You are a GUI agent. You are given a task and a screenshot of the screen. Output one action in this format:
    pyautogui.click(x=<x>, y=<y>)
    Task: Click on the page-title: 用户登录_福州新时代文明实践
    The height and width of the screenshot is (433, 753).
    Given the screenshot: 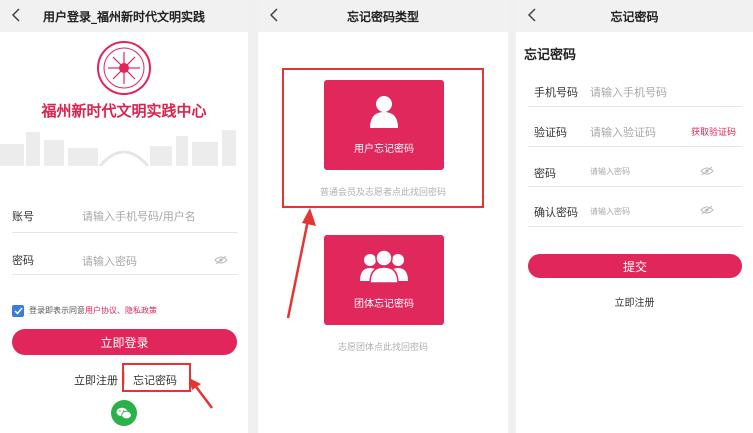 What is the action you would take?
    pyautogui.click(x=123, y=16)
    